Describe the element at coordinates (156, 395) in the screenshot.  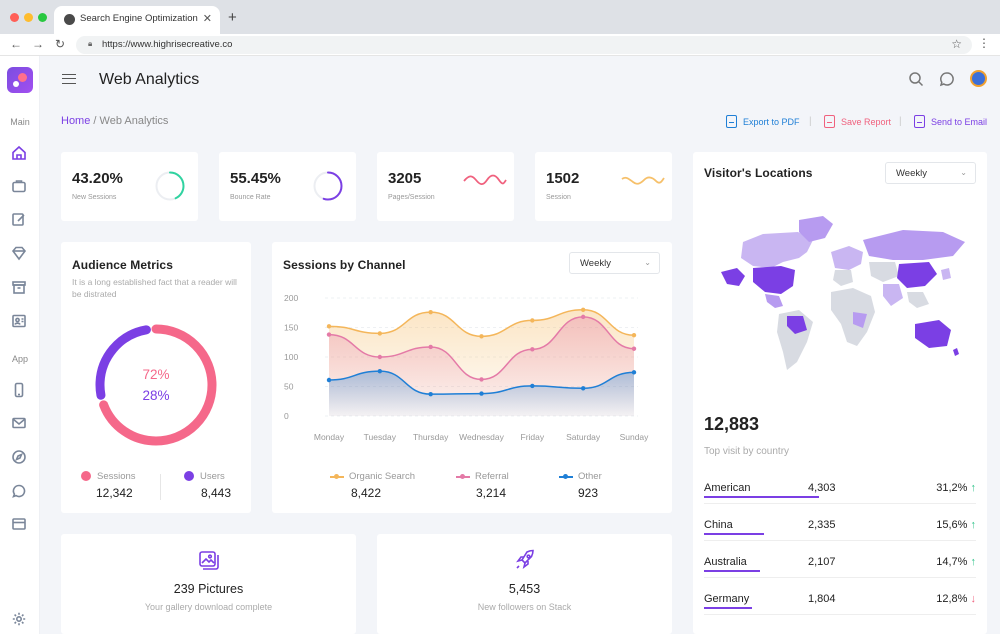
I see `donut-users-pct: 28%` at that location.